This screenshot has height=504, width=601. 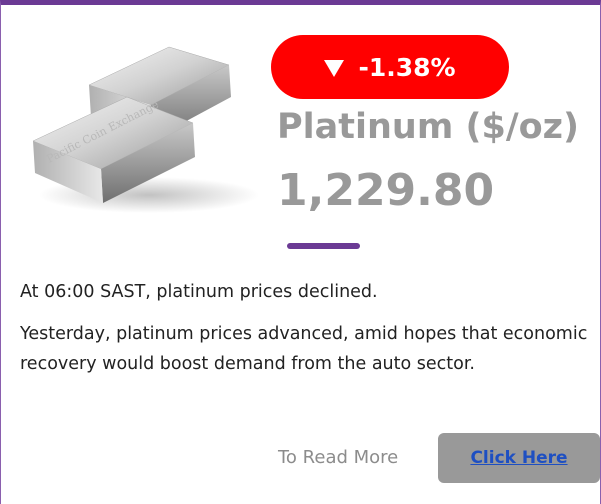 I want to click on accent-divider, so click(x=323, y=246).